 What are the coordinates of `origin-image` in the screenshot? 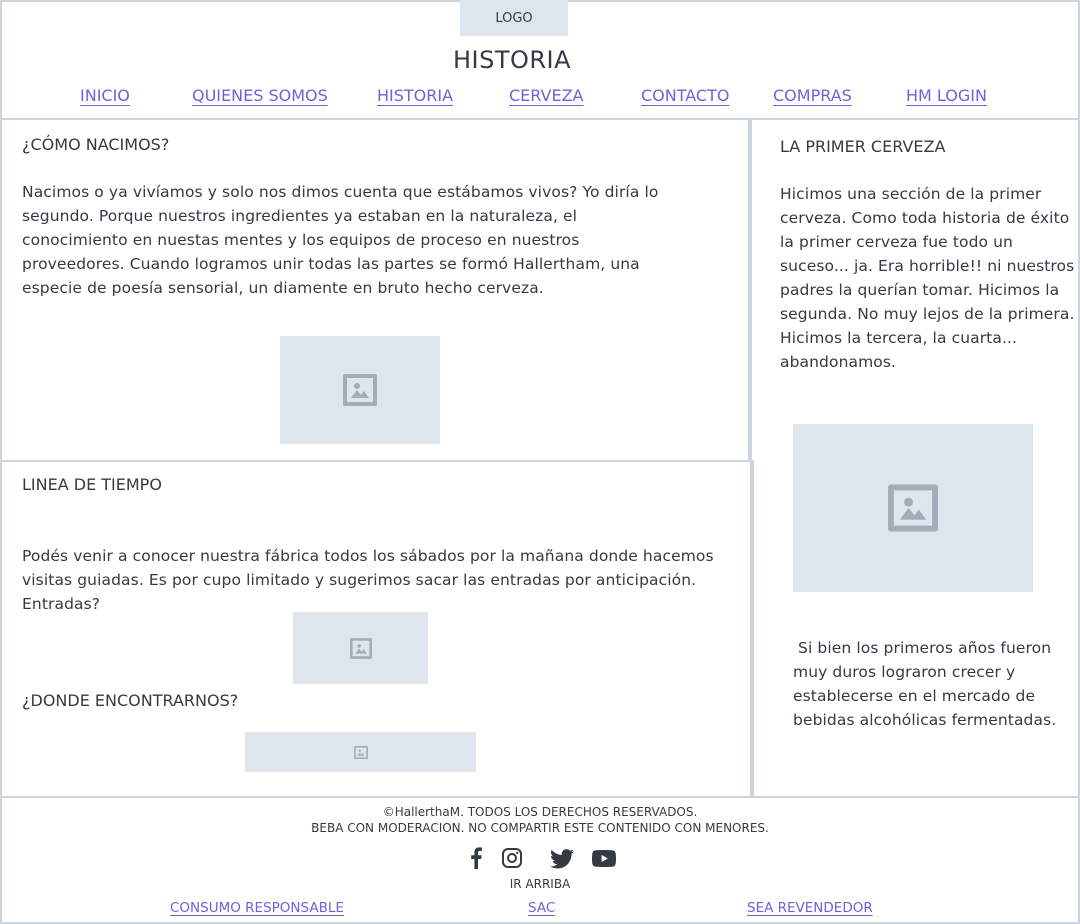 It's located at (360, 390).